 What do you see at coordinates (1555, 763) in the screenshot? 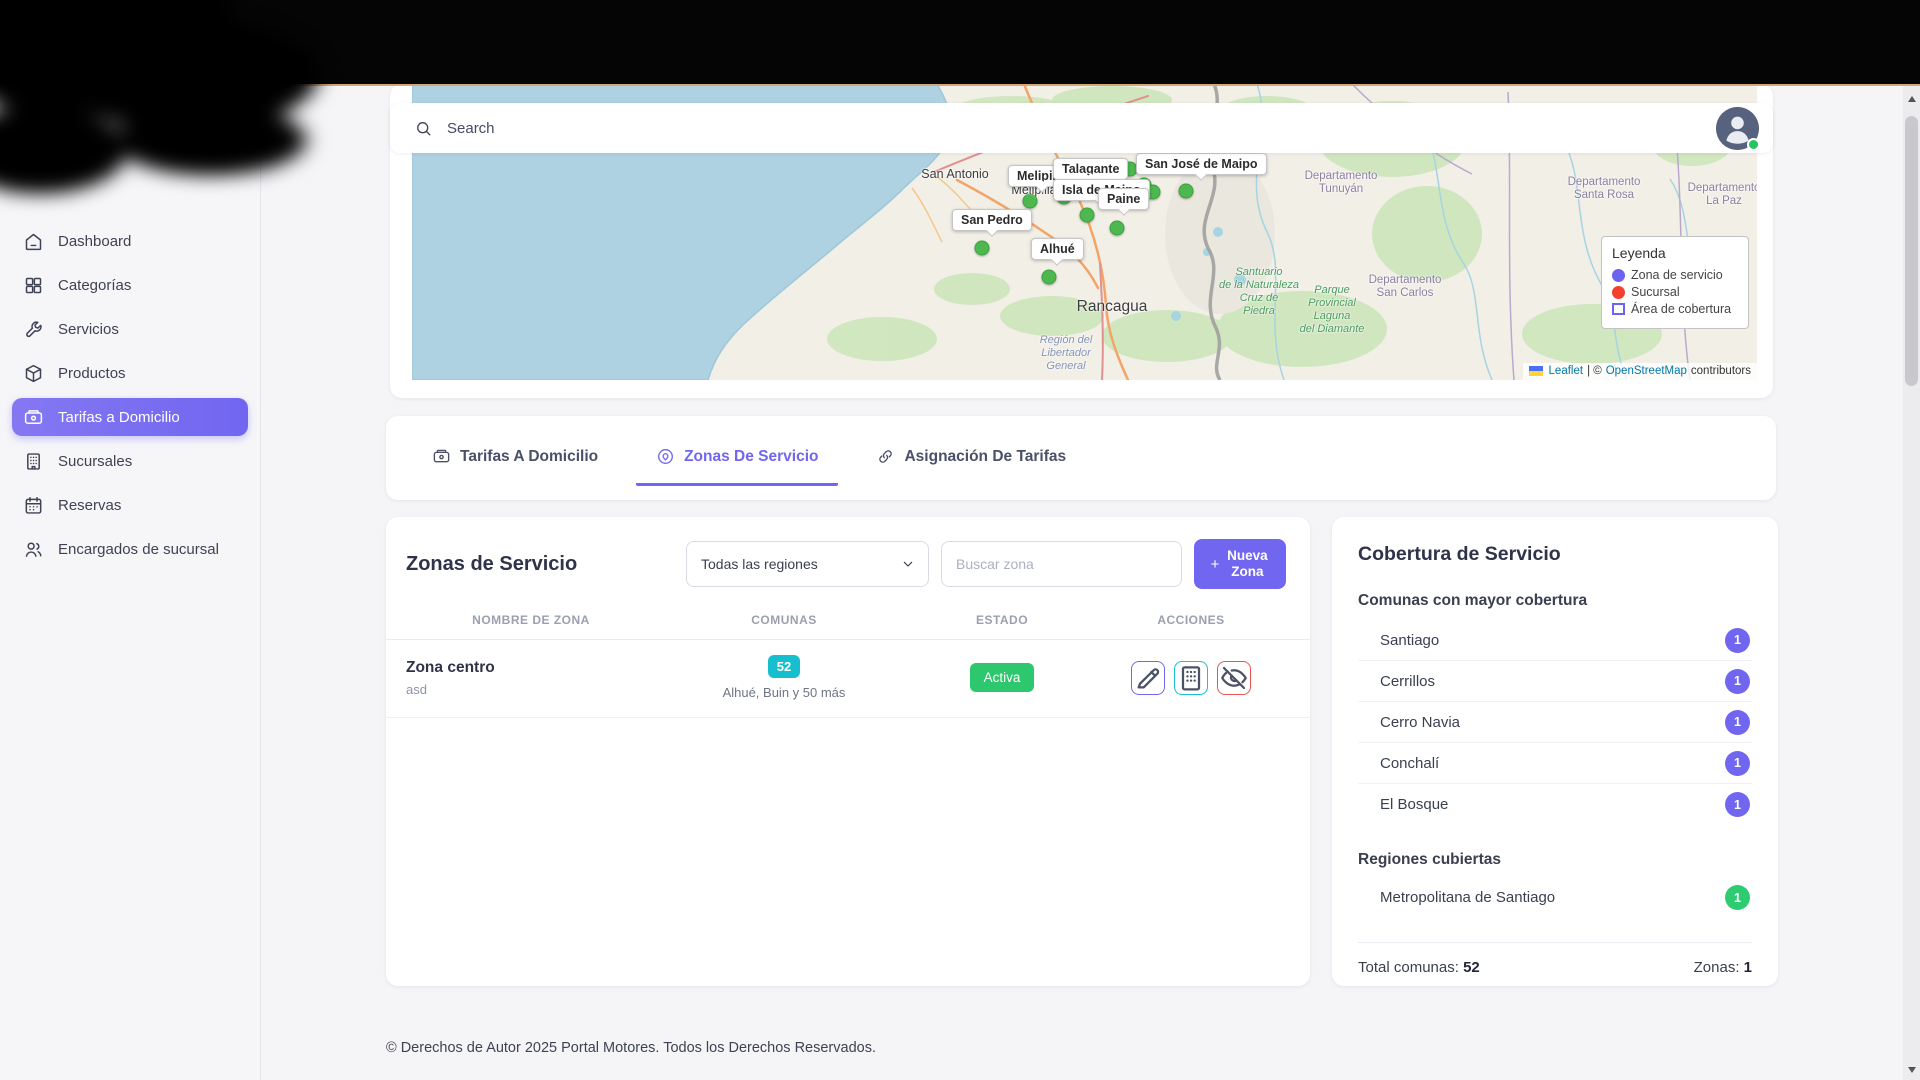
I see `commune-row: Conchalí 1` at bounding box center [1555, 763].